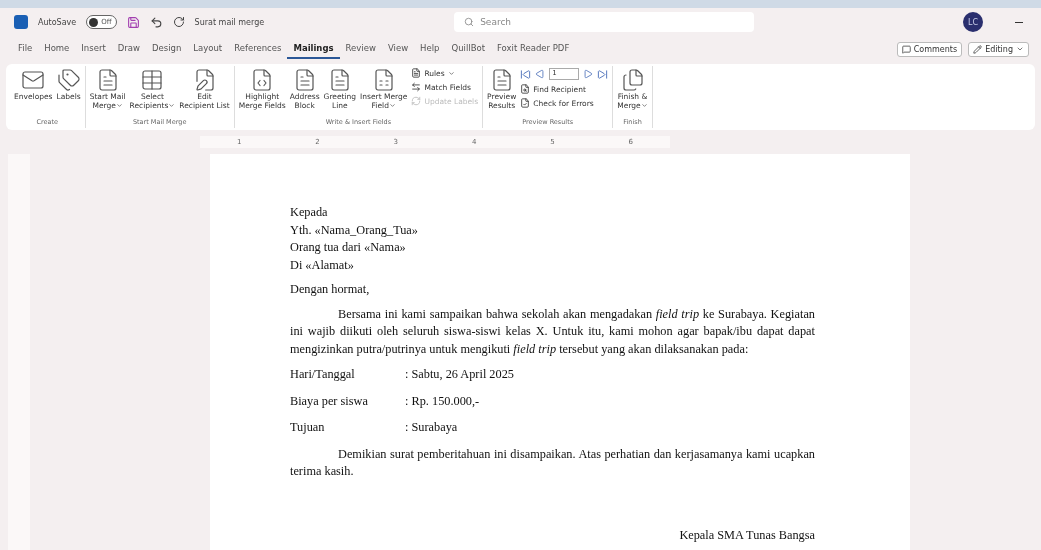 This screenshot has height=550, width=1041. Describe the element at coordinates (998, 49) in the screenshot. I see `editing-button: Editing` at that location.